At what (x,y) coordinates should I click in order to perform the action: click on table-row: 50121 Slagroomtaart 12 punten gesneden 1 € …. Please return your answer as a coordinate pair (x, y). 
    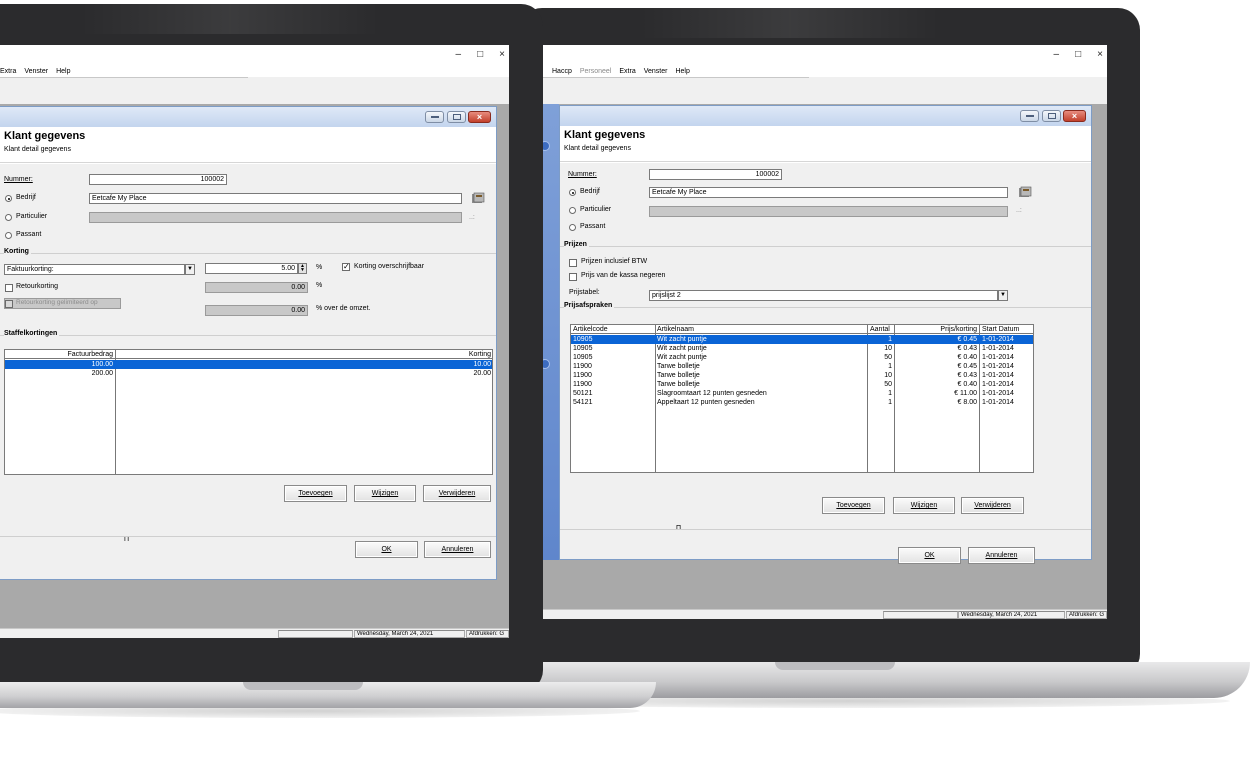
    Looking at the image, I should click on (802, 393).